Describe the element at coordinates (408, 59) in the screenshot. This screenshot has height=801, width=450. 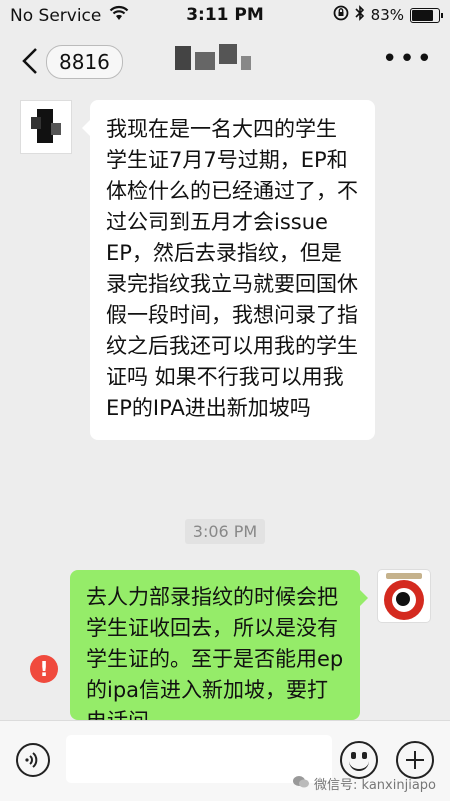
I see `more-options-icon: •••` at that location.